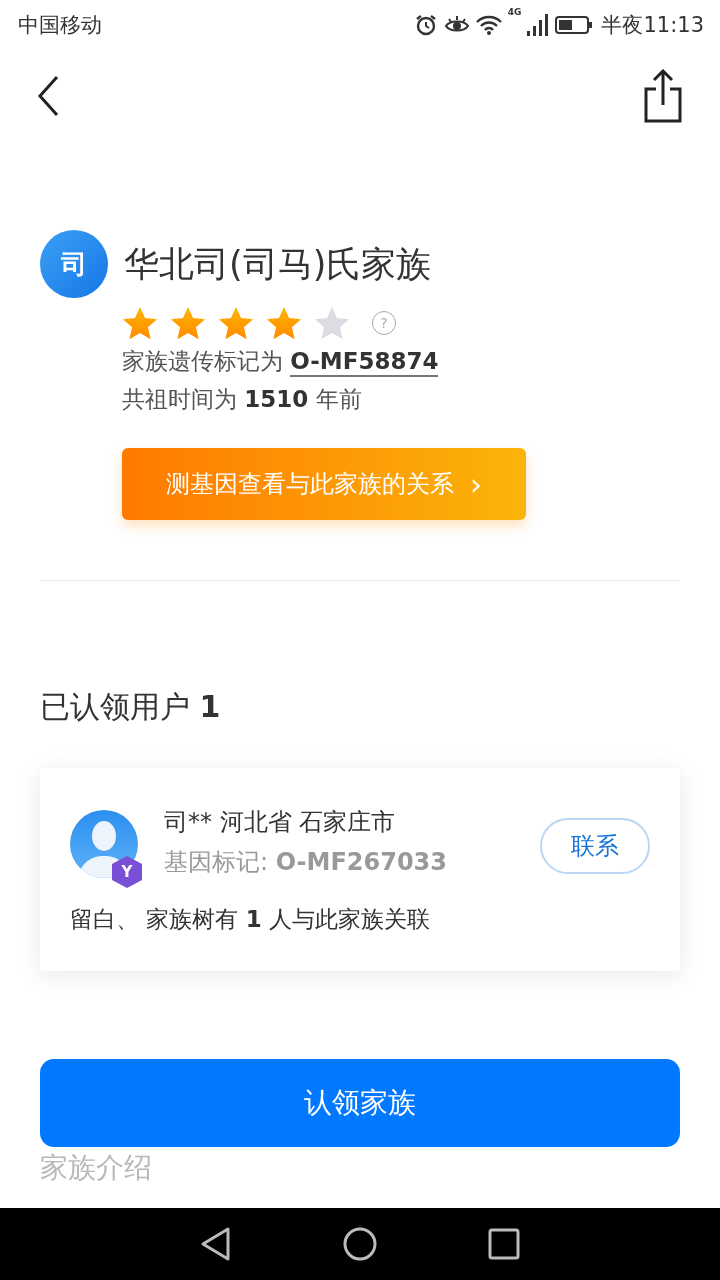  I want to click on eye-icon, so click(456, 25).